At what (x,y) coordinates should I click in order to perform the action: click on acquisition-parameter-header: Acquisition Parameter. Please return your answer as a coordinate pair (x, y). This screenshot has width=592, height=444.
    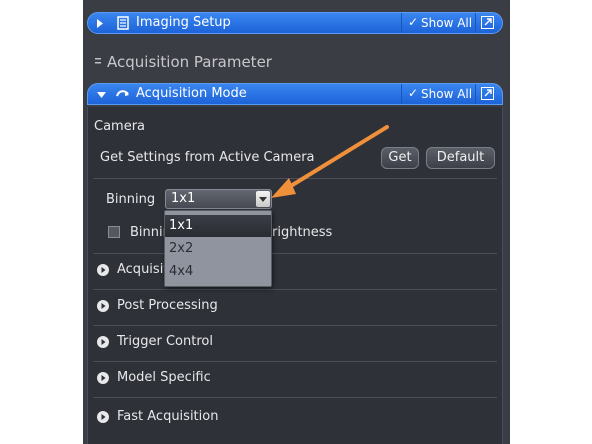
    Looking at the image, I should click on (298, 62).